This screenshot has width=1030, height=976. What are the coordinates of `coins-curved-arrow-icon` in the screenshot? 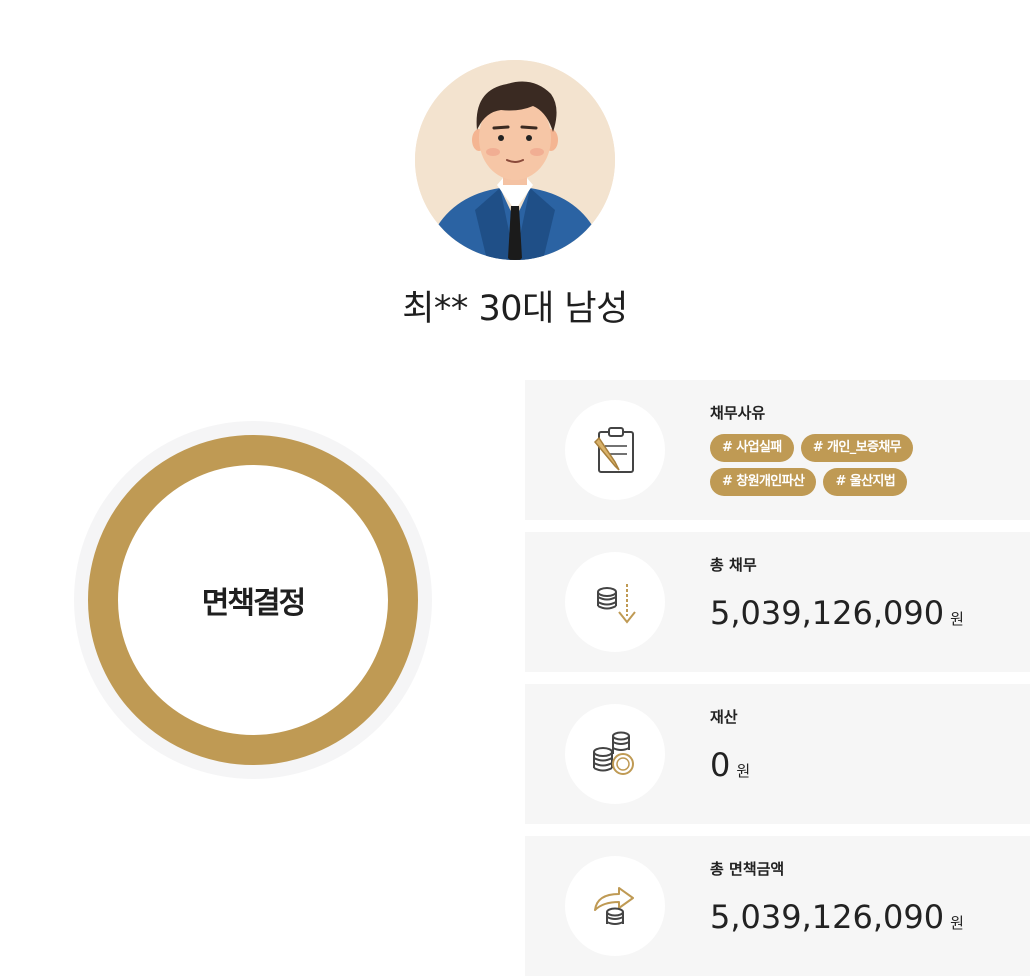 It's located at (614, 906).